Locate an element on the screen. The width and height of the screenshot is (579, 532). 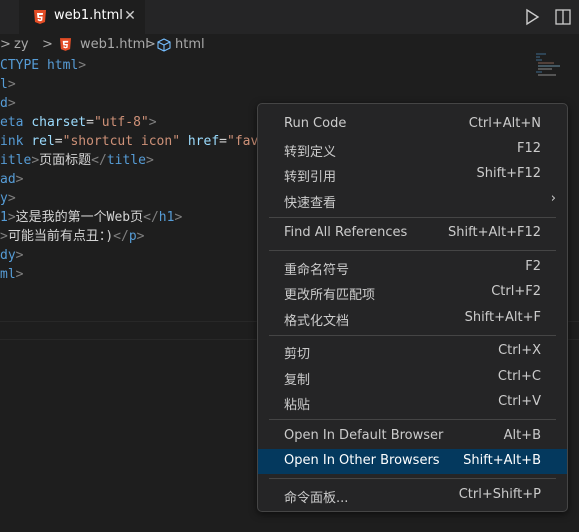
breadcrumb-folder: zy is located at coordinates (21, 44).